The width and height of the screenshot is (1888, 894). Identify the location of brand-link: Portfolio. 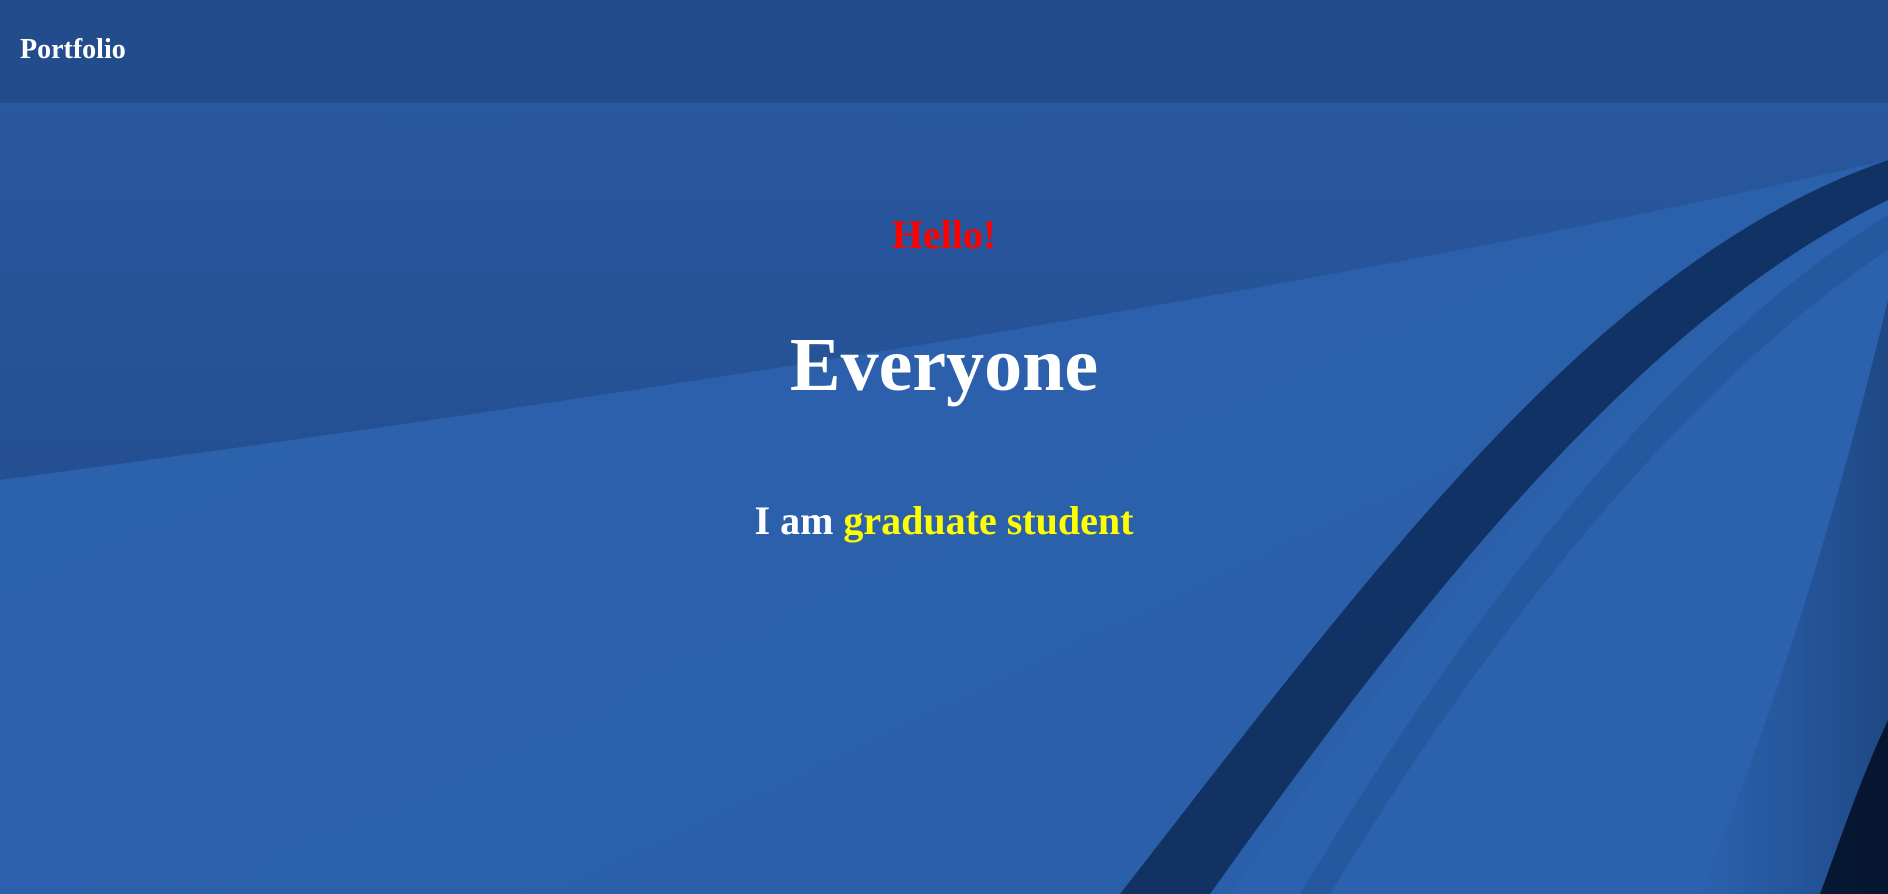
(73, 50).